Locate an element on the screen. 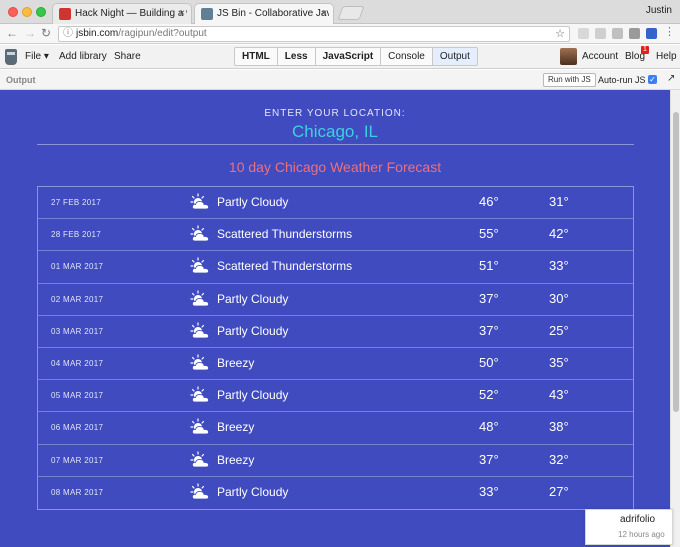 The height and width of the screenshot is (547, 680). forecast-low: 27° is located at coordinates (559, 491).